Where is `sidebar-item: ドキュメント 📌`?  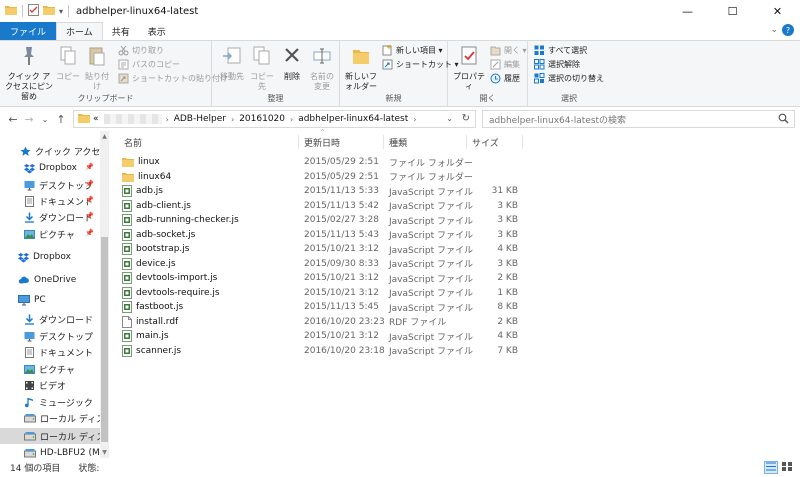 sidebar-item: ドキュメント 📌 is located at coordinates (50, 201).